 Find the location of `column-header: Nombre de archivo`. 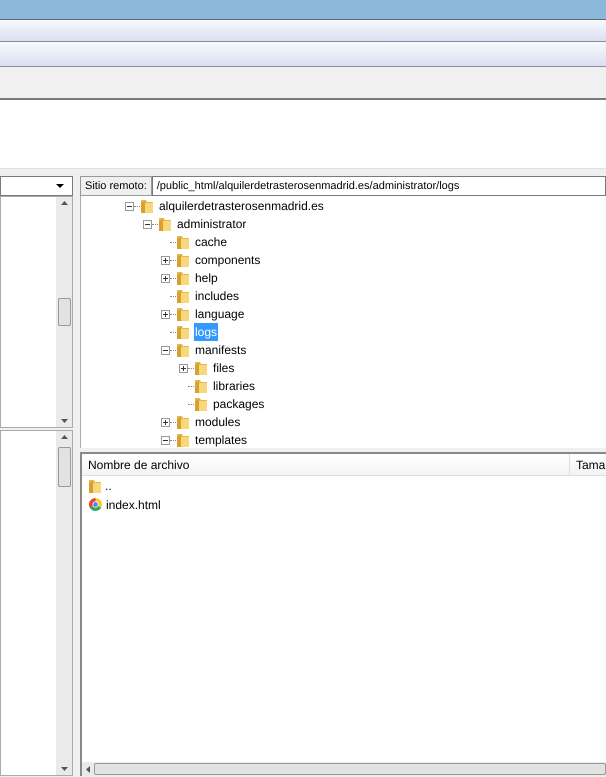

column-header: Nombre de archivo is located at coordinates (326, 464).